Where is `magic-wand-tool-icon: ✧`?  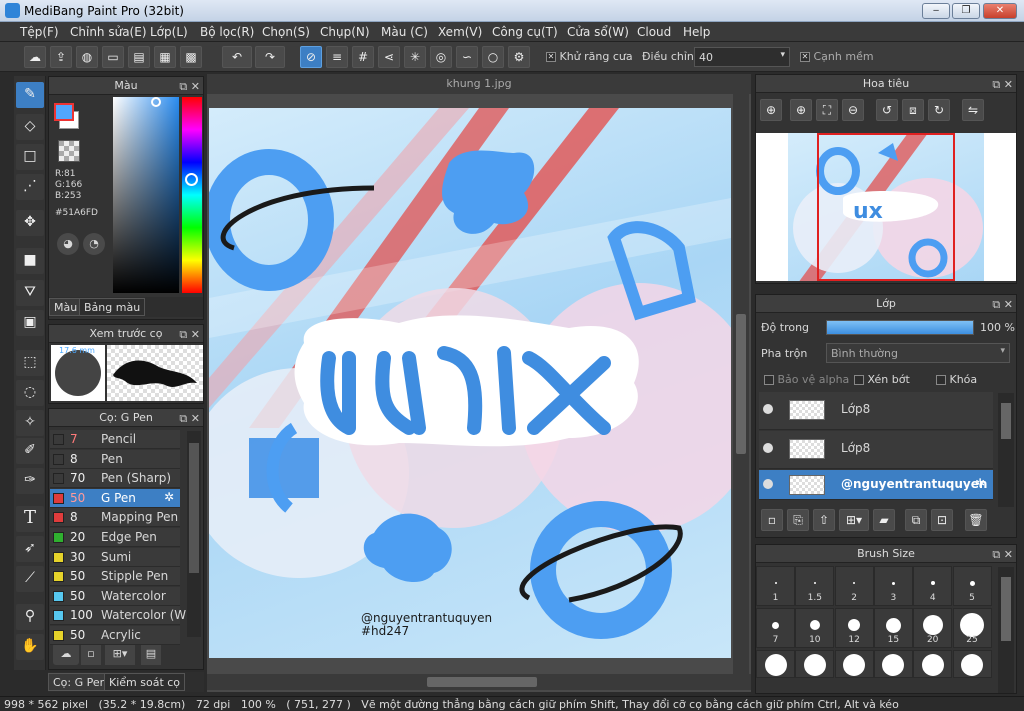 magic-wand-tool-icon: ✧ is located at coordinates (30, 423).